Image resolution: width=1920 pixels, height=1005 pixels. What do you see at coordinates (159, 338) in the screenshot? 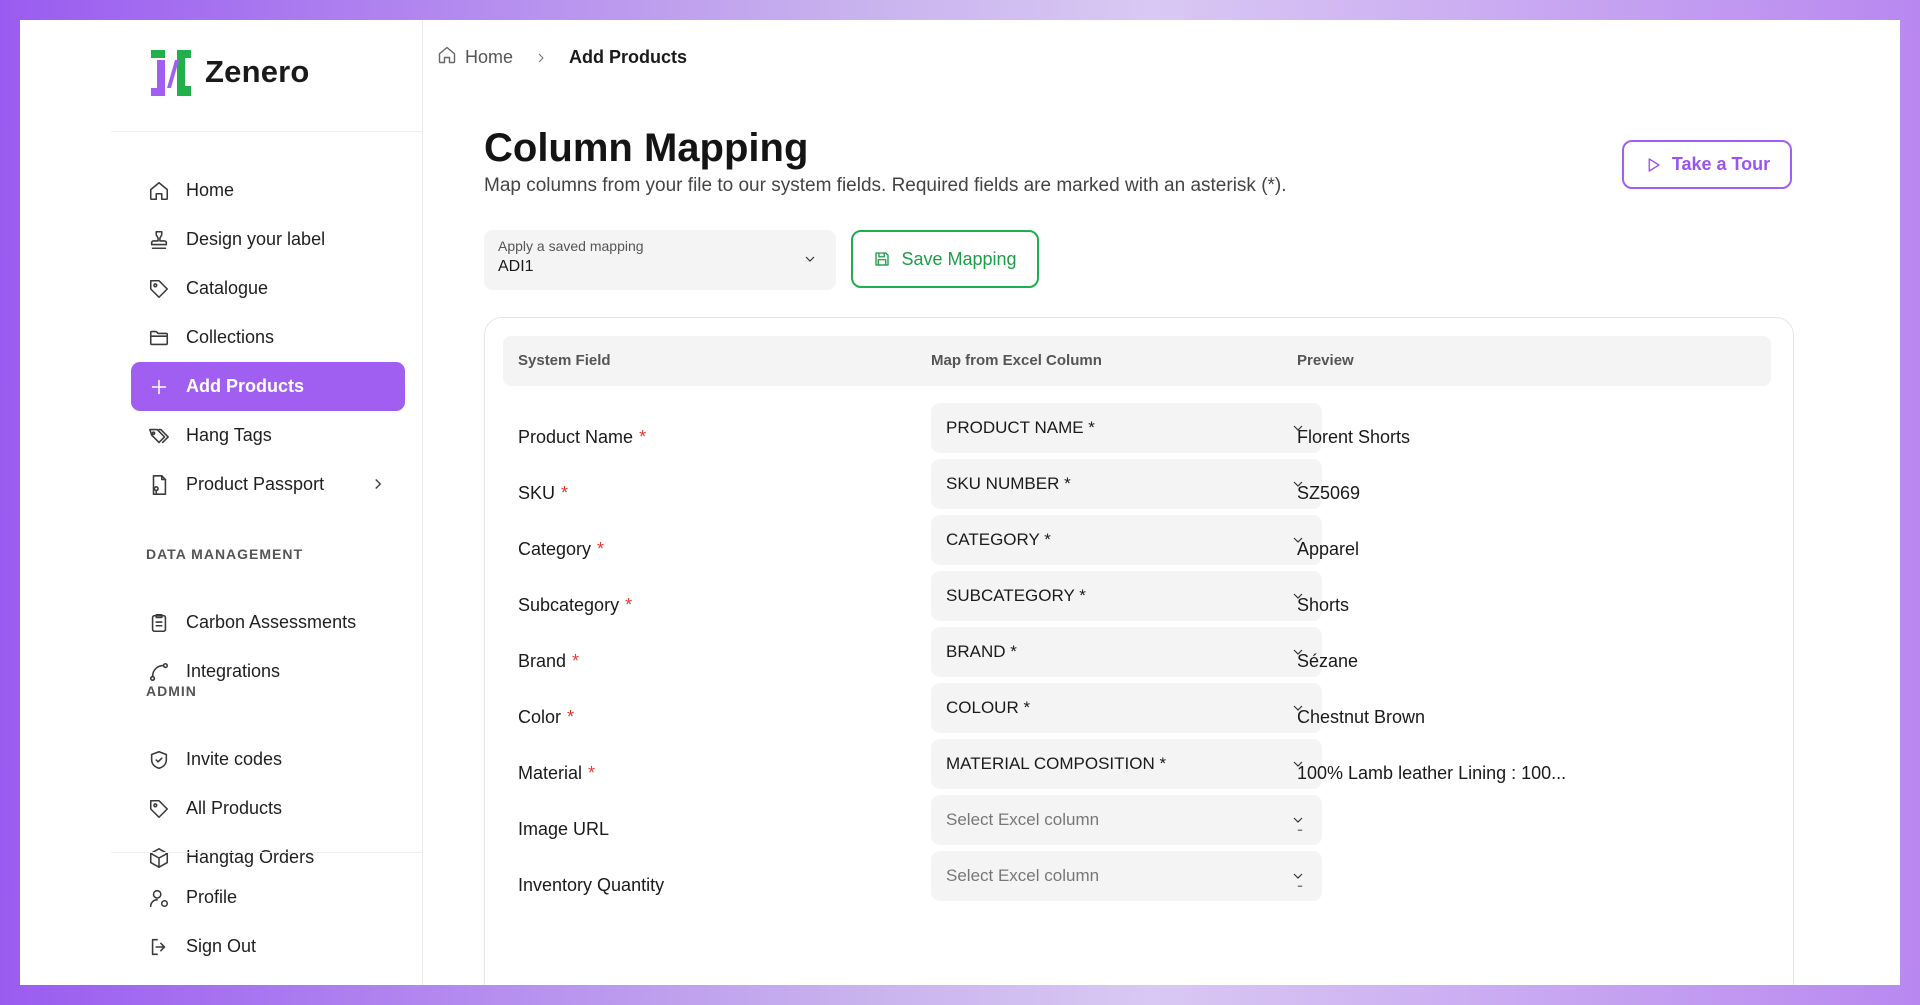
I see `folder-icon` at bounding box center [159, 338].